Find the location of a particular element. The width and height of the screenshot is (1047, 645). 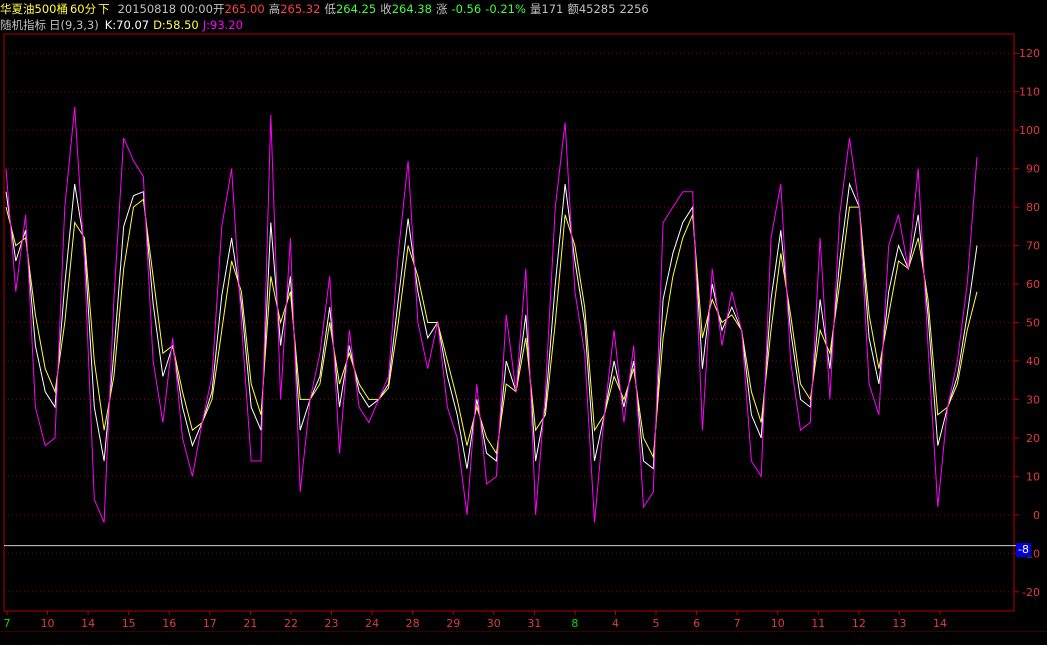

y-tick-label: 60 is located at coordinates (1033, 284).